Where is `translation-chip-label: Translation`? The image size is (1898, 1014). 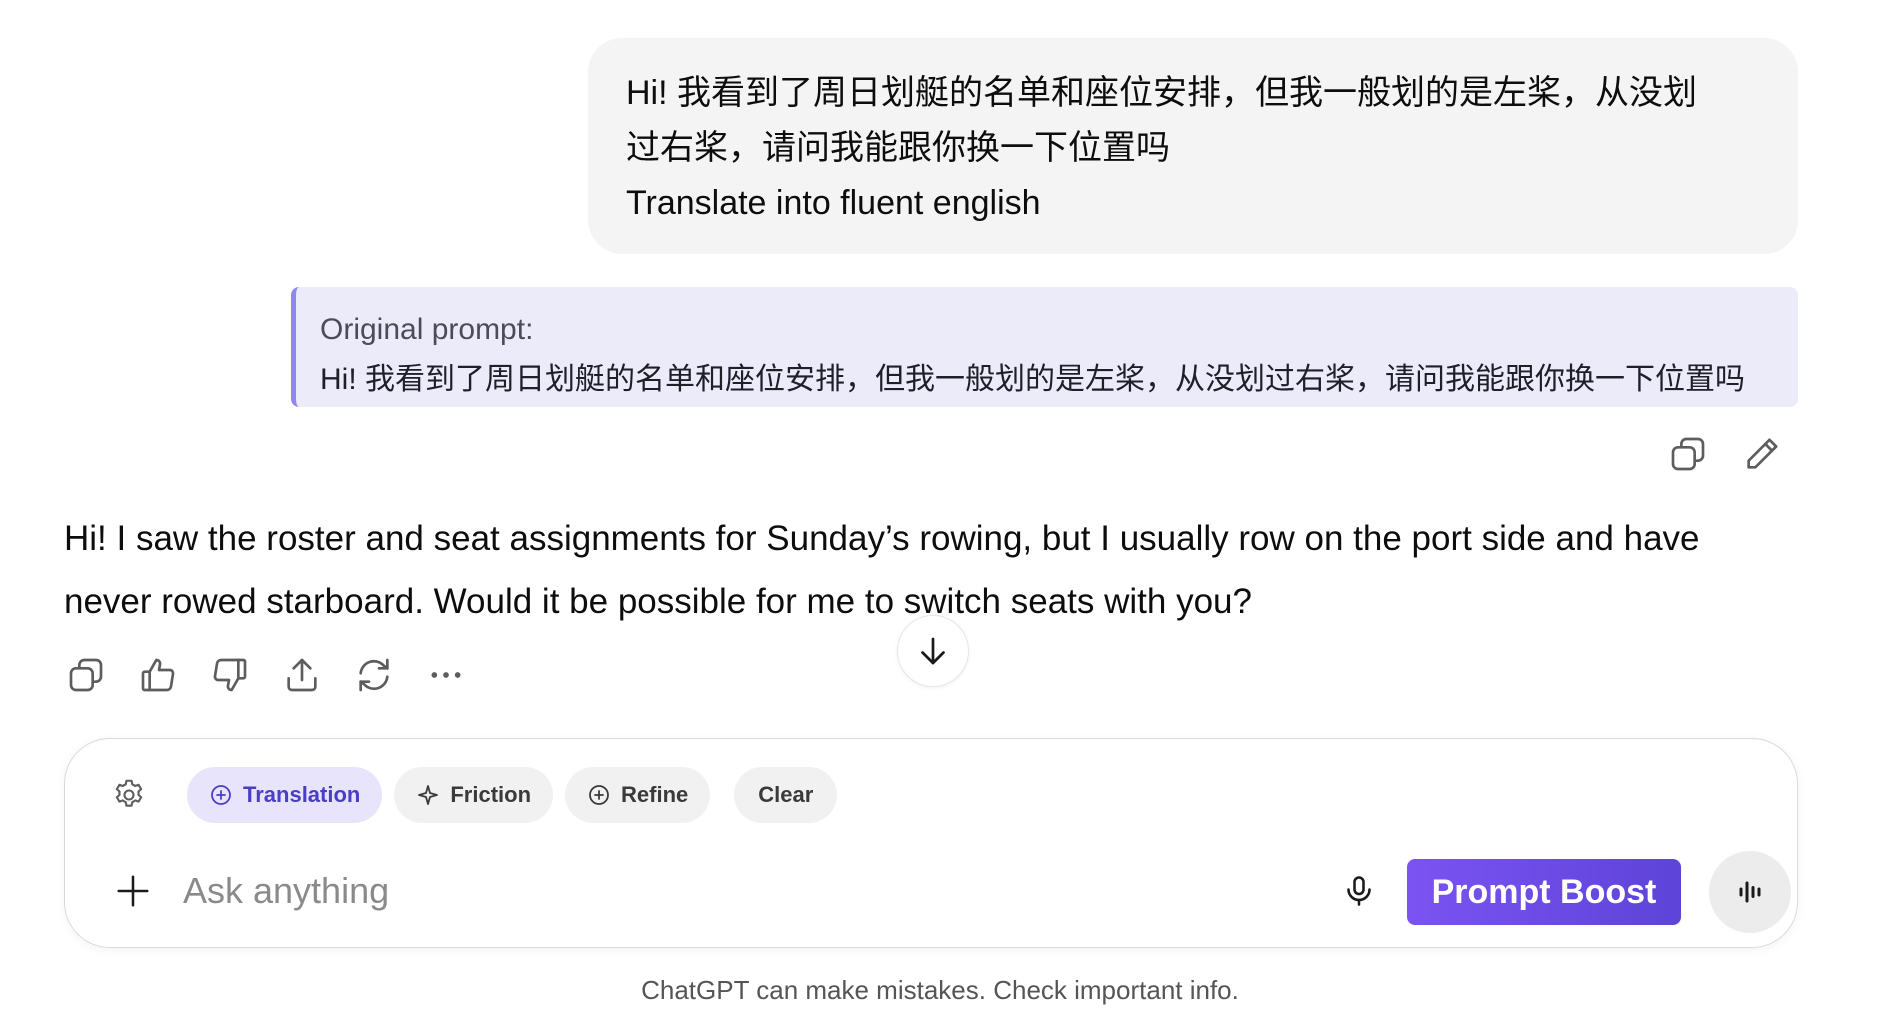 translation-chip-label: Translation is located at coordinates (302, 794).